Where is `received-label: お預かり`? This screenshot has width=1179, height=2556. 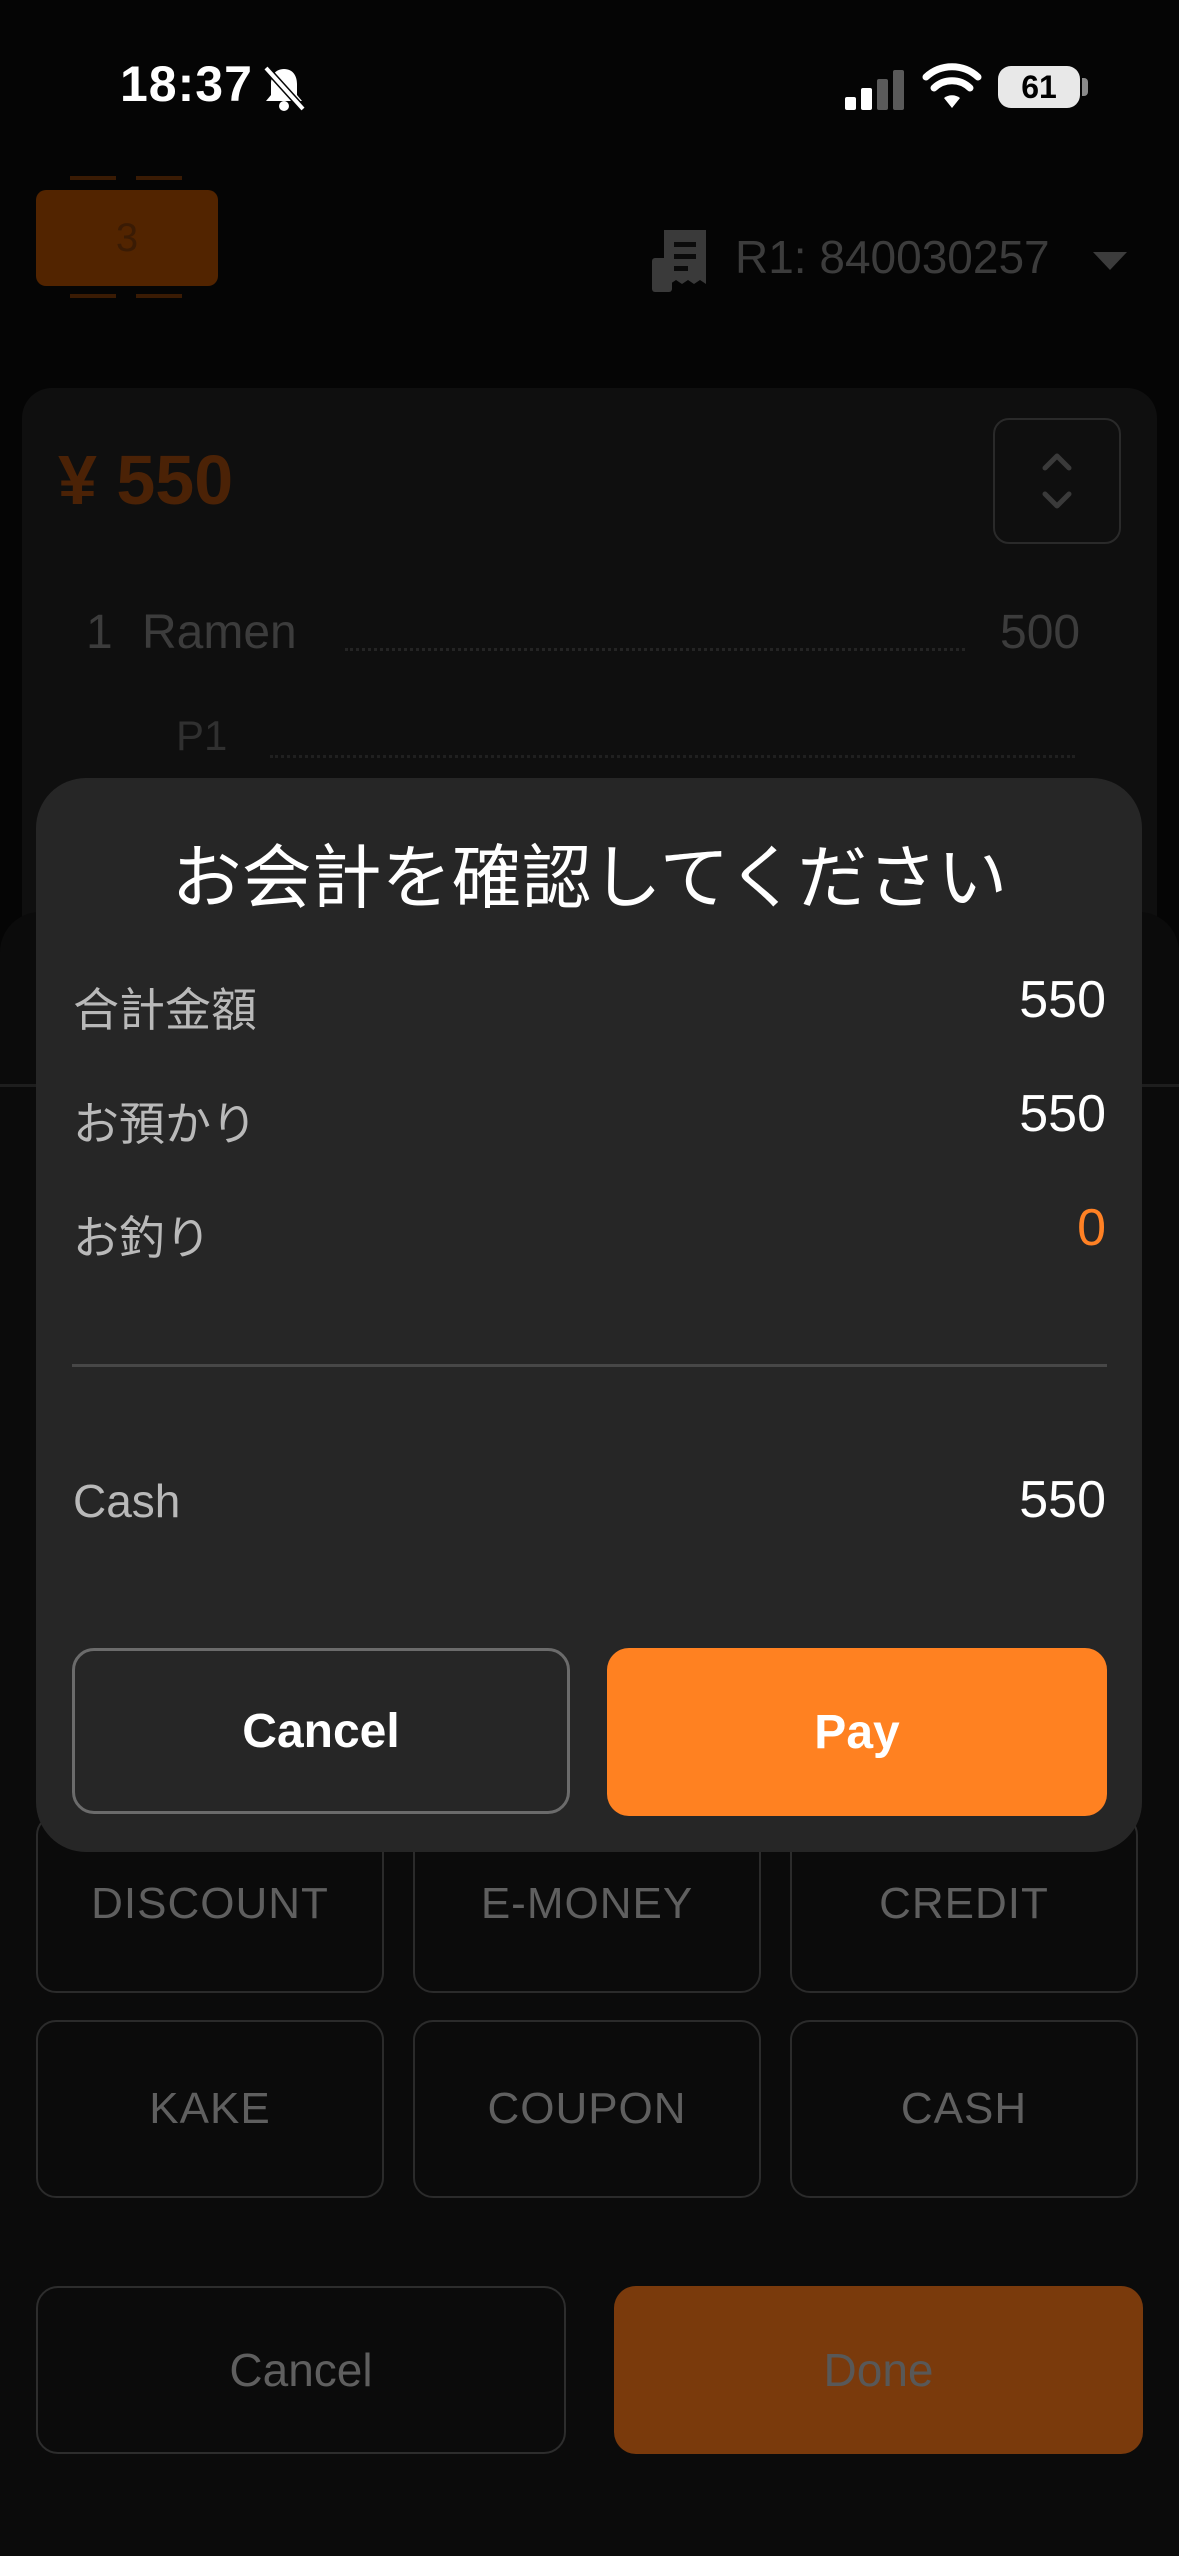
received-label: お預かり is located at coordinates (165, 1124).